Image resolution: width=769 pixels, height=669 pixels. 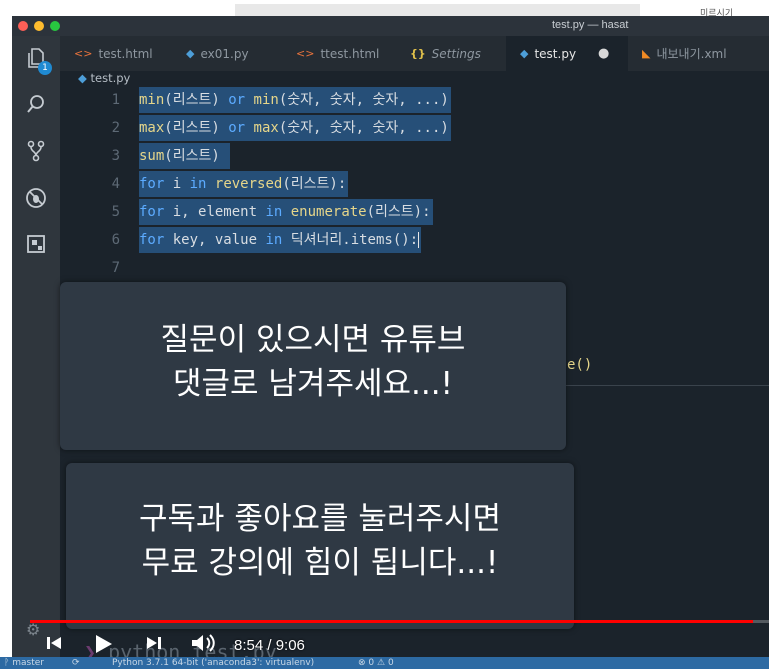 I want to click on line-number: 1, so click(x=115, y=100).